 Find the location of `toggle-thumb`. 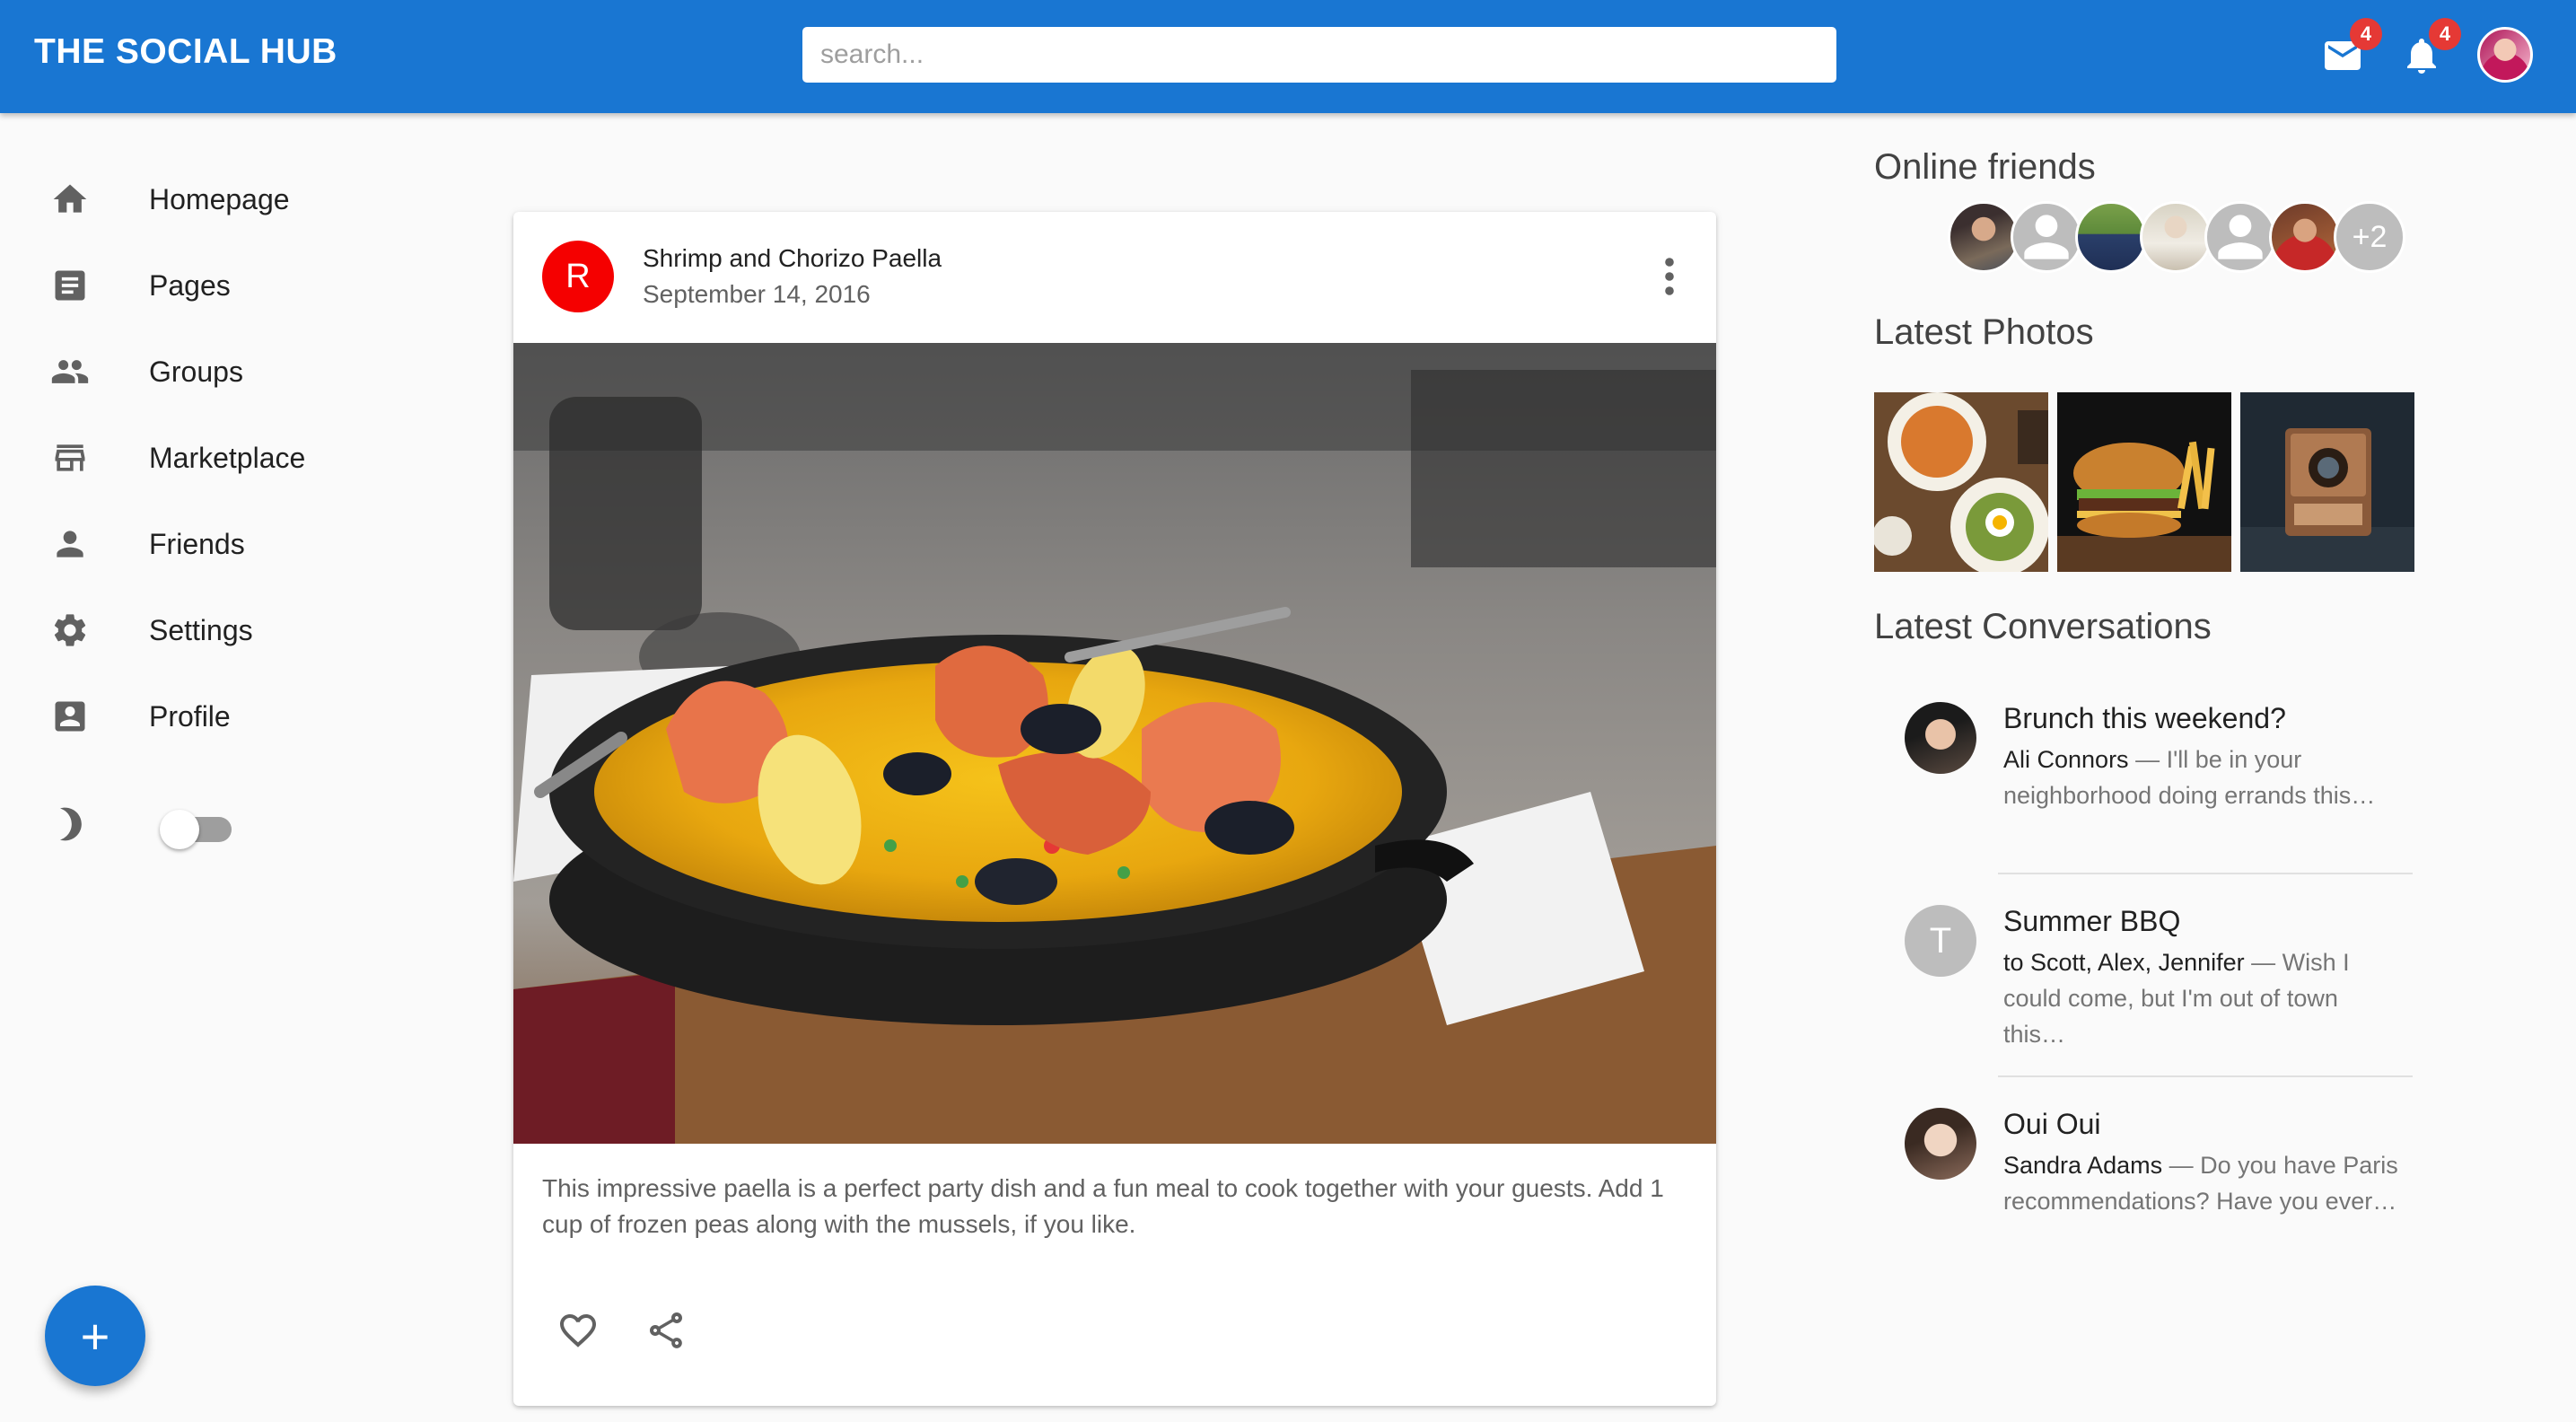

toggle-thumb is located at coordinates (179, 829).